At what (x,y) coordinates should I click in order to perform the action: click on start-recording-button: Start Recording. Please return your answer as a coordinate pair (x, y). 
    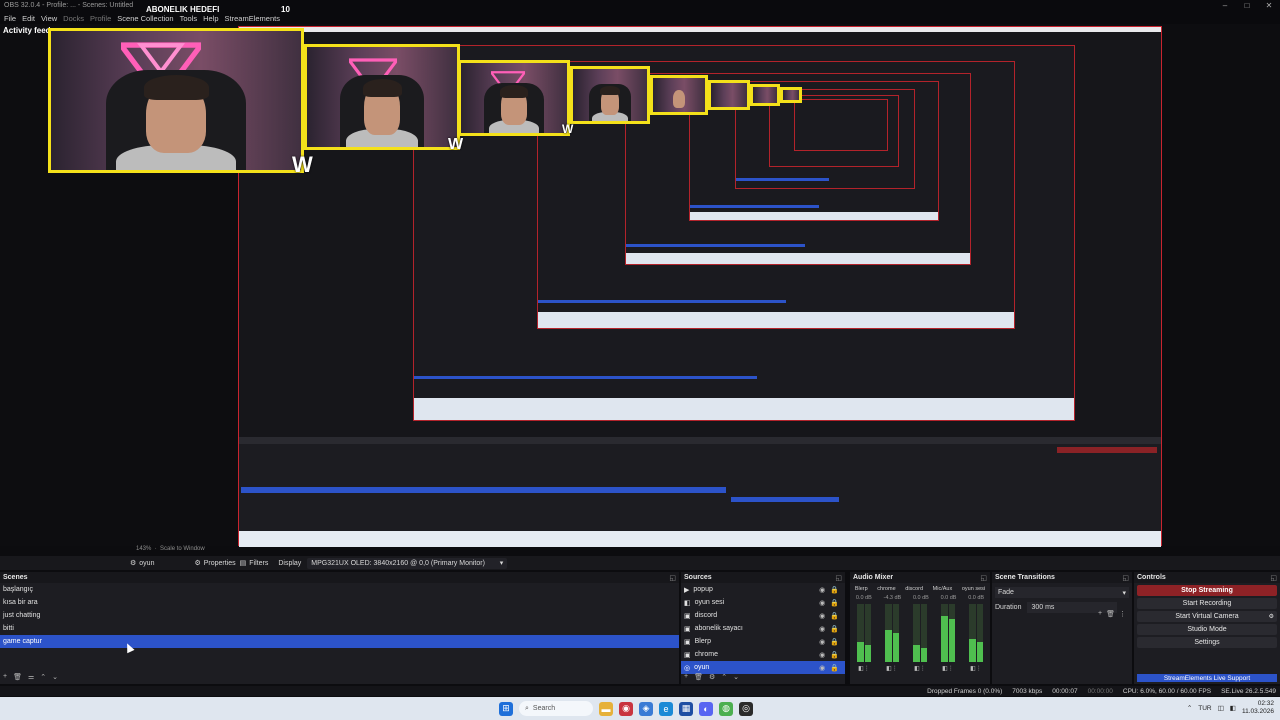
    Looking at the image, I should click on (1207, 603).